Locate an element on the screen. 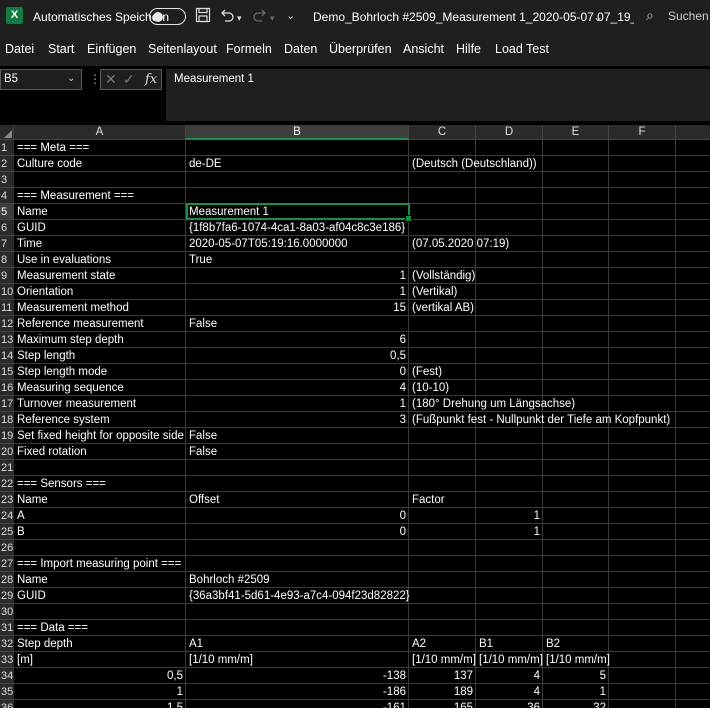  cell-c9: (Vollständig) is located at coordinates (443, 276).